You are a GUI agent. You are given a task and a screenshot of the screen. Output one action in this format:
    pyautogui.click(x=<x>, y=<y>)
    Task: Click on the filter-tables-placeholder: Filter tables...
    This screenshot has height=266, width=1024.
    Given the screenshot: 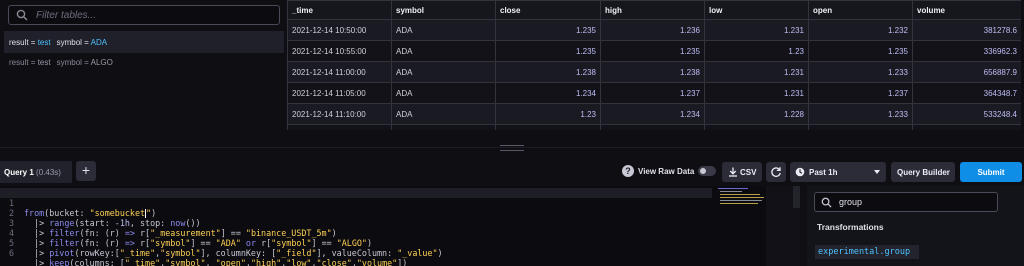 What is the action you would take?
    pyautogui.click(x=66, y=15)
    